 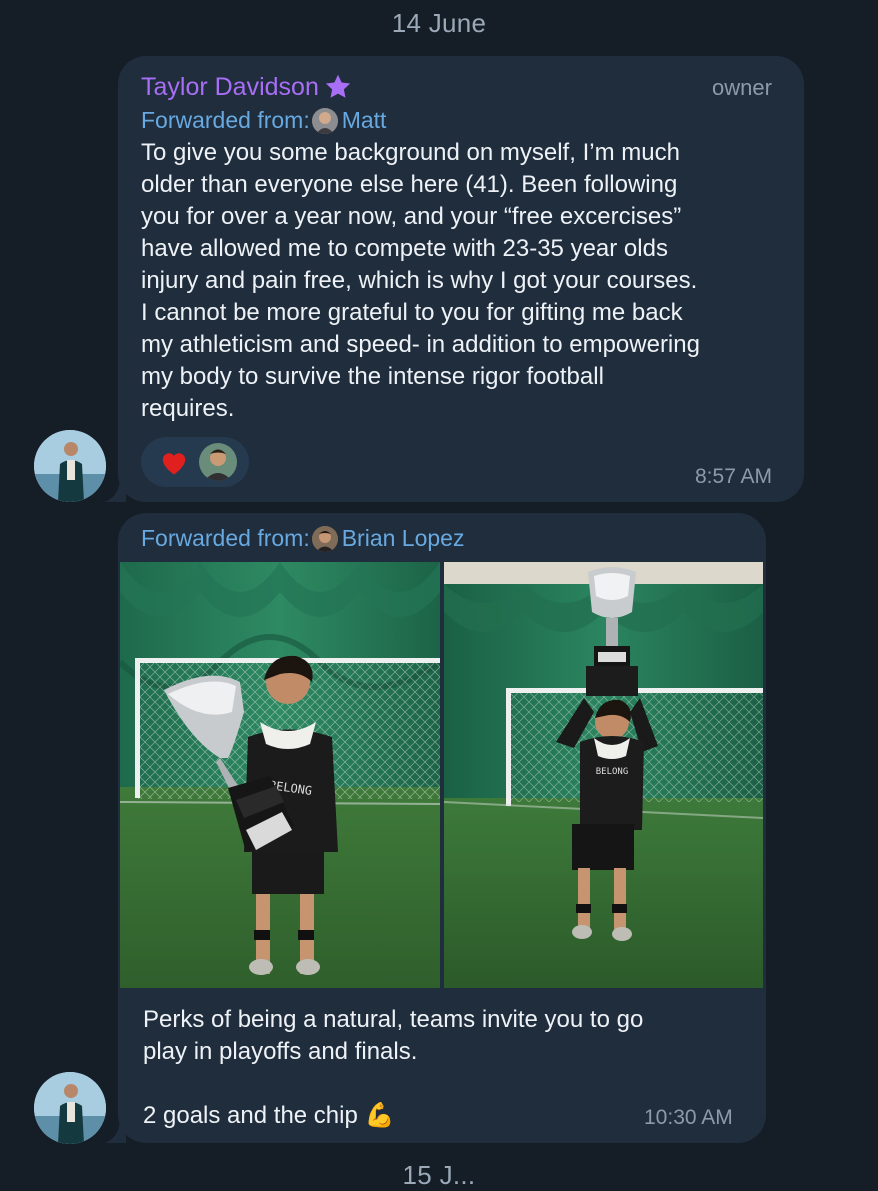 What do you see at coordinates (734, 476) in the screenshot?
I see `message-time: 8:57 AM` at bounding box center [734, 476].